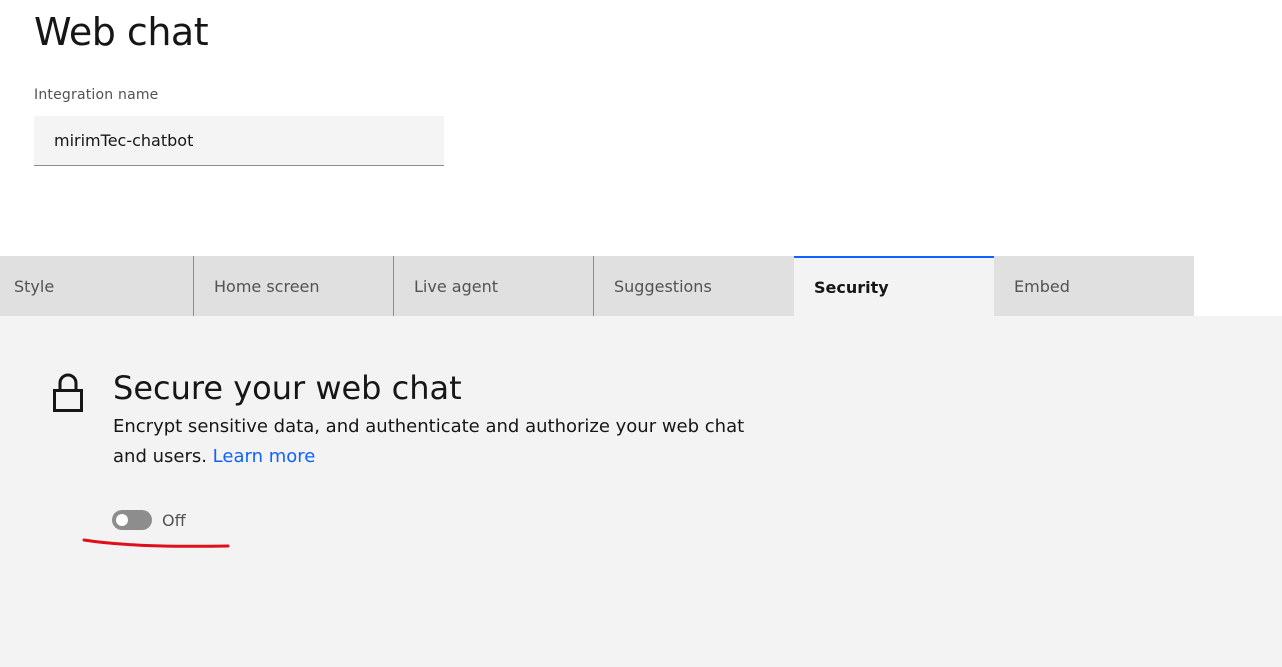  I want to click on lock-icon, so click(68, 392).